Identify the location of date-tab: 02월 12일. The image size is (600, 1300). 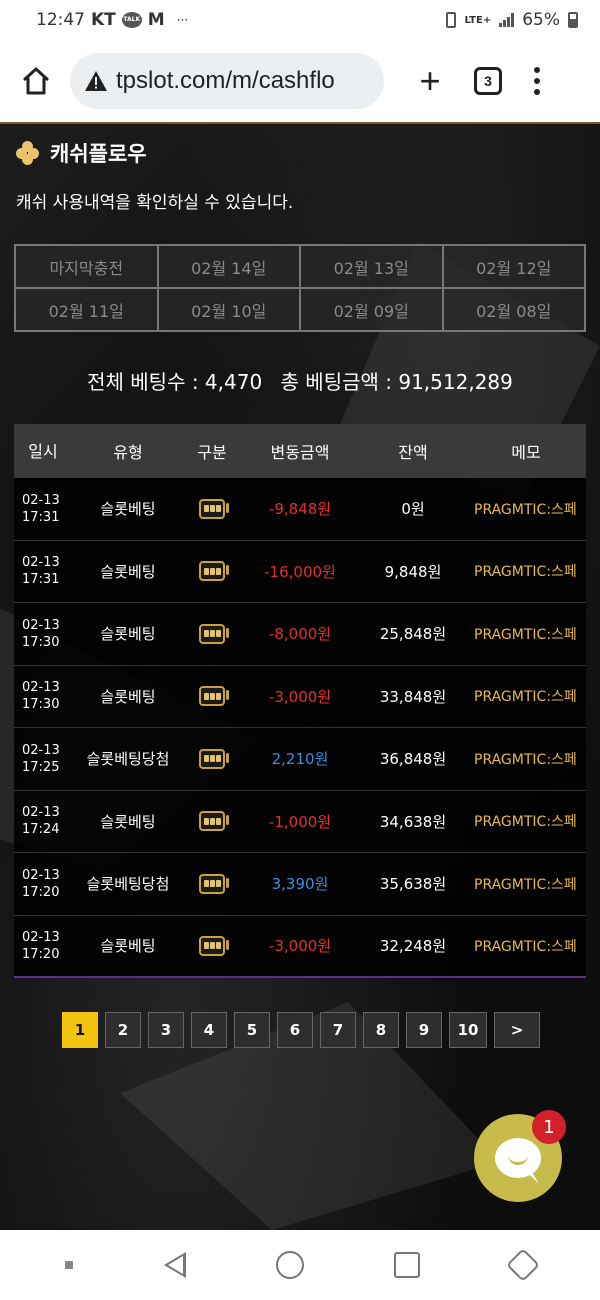
(513, 266).